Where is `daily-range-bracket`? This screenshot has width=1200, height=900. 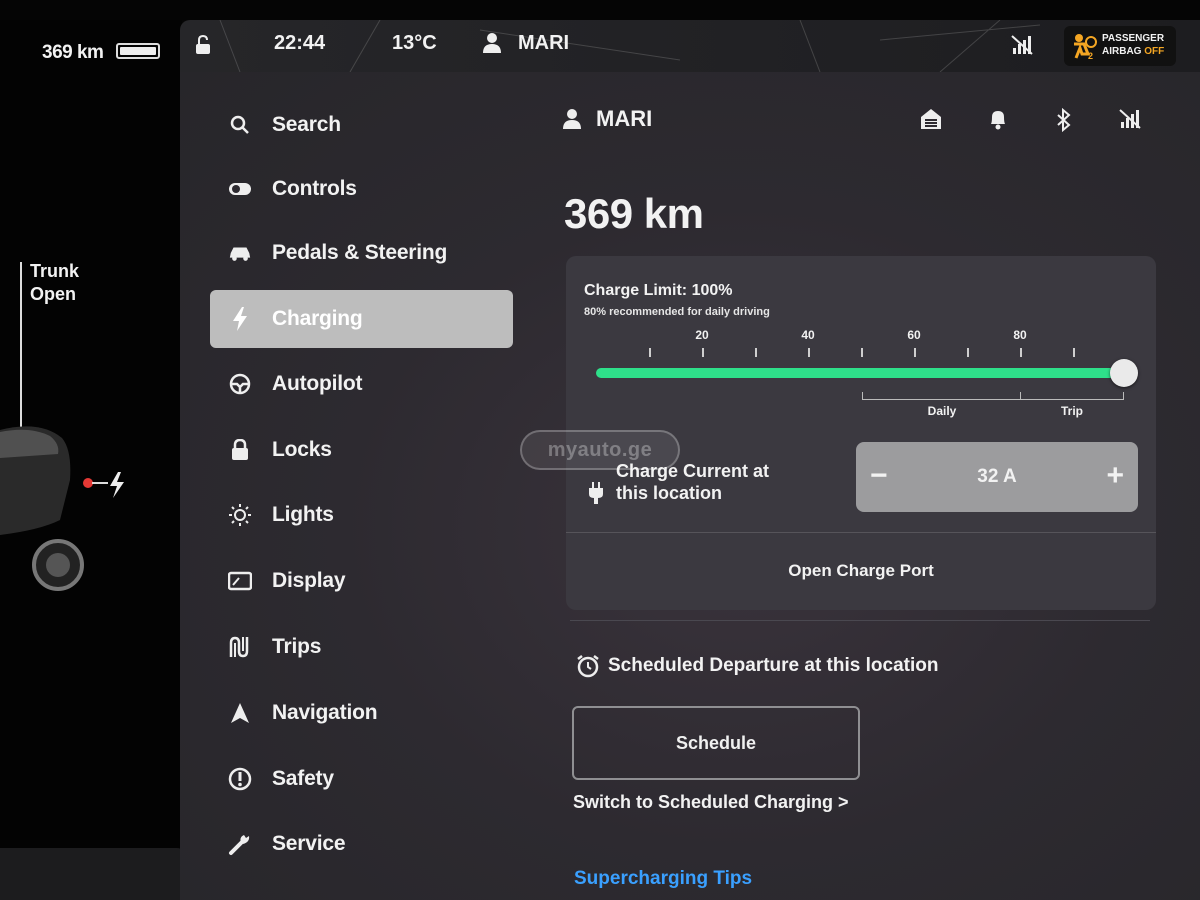 daily-range-bracket is located at coordinates (941, 396).